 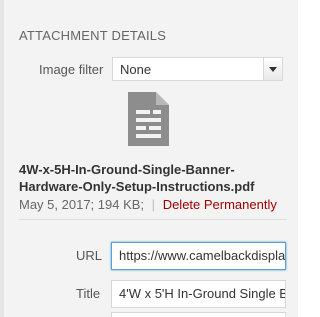 What do you see at coordinates (272, 69) in the screenshot?
I see `chevron-down-icon` at bounding box center [272, 69].